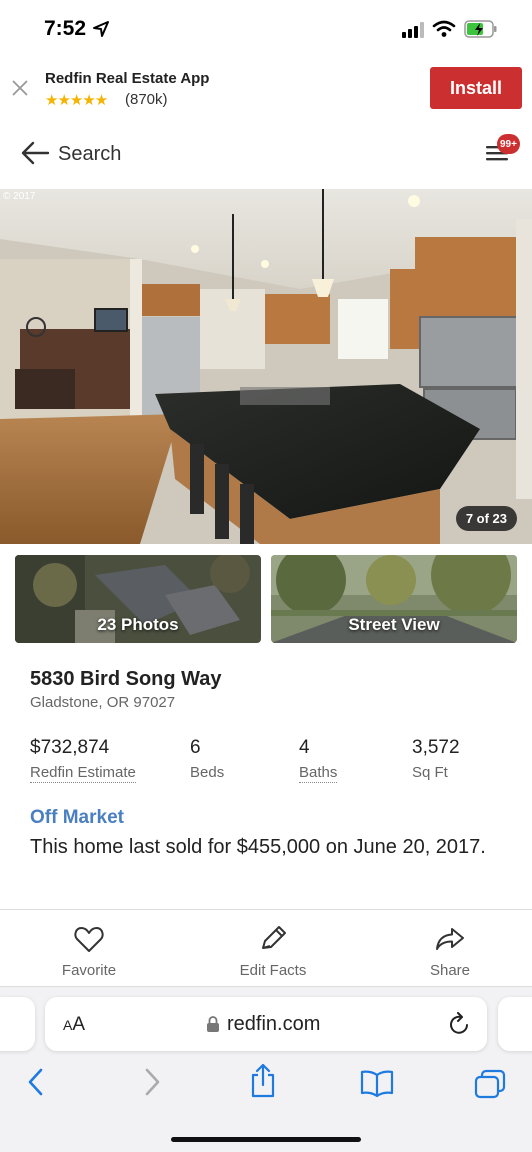 The width and height of the screenshot is (532, 1152). I want to click on notification-badge: 99+, so click(508, 144).